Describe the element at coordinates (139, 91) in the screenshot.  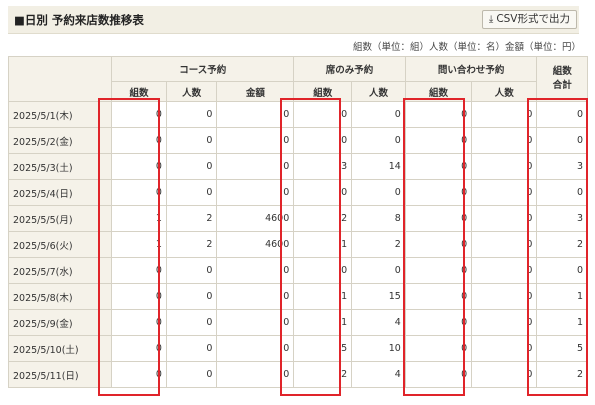
I see `course-groups-header: 組数` at that location.